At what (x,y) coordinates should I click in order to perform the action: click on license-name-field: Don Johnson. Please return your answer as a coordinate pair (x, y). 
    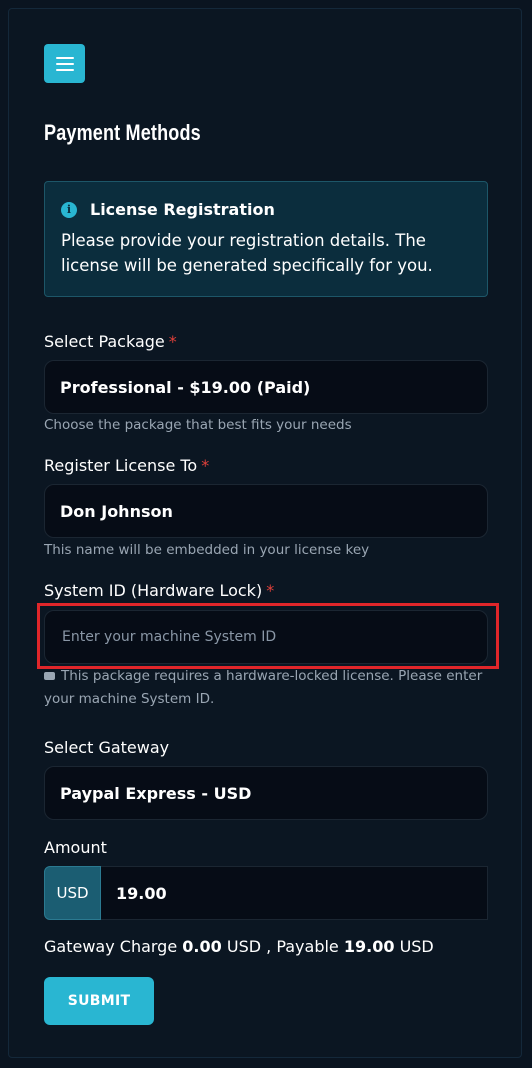
    Looking at the image, I should click on (266, 511).